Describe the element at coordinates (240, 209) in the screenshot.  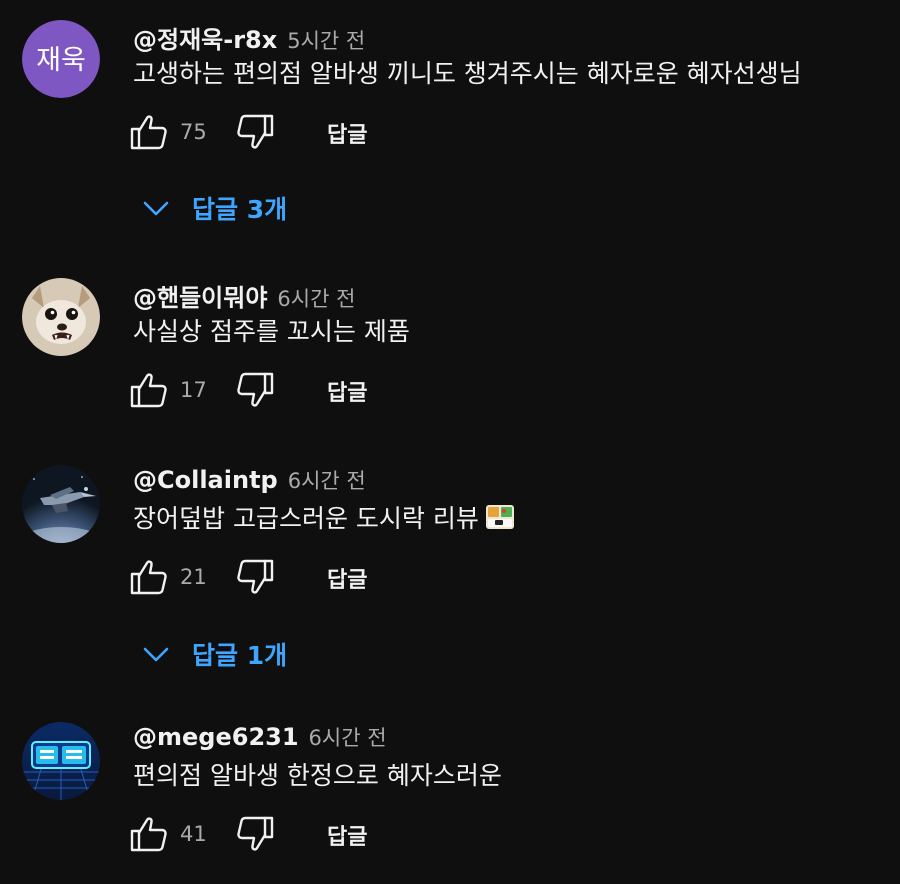
I see `view-replies-label: 답글 3개` at that location.